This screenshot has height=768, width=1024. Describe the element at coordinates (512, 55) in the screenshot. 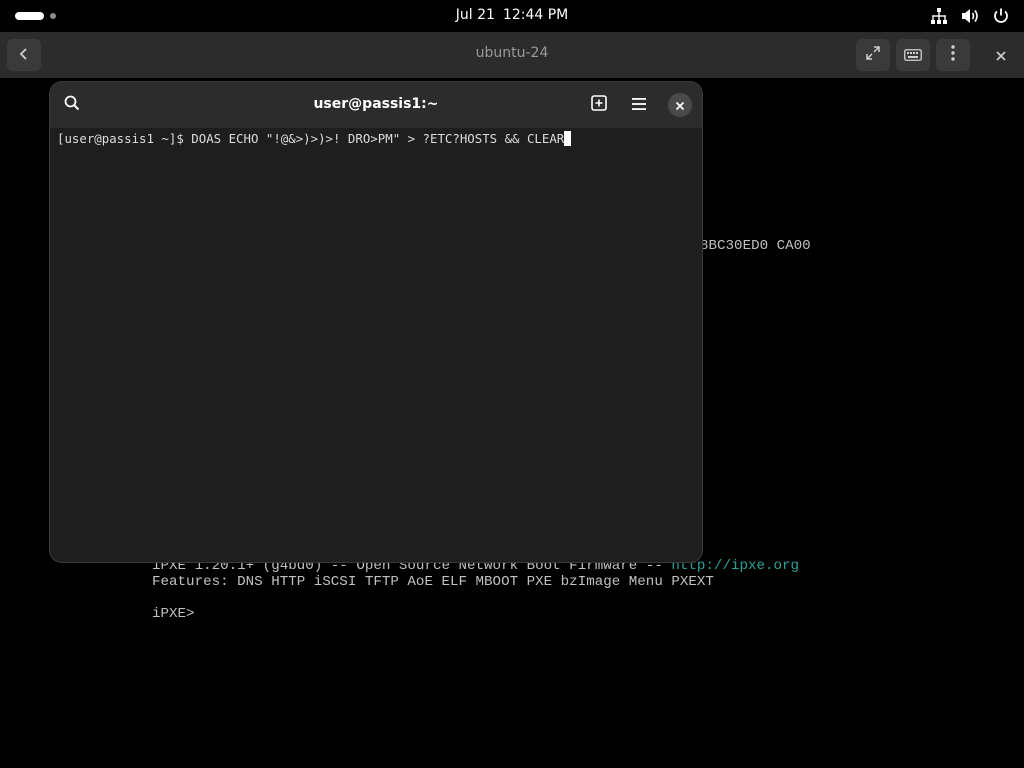

I see `vm-viewer-header: ubuntu-24` at that location.